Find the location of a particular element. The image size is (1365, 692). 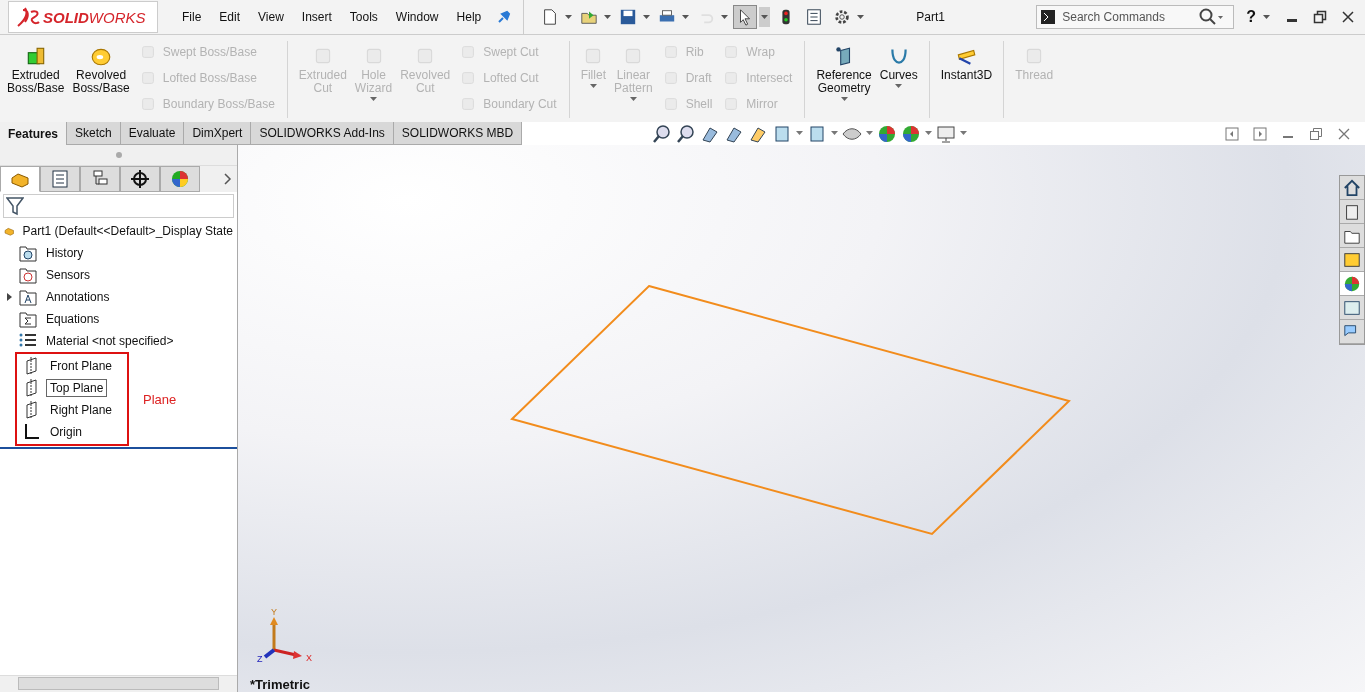

tree-item: Origin is located at coordinates (66, 432).